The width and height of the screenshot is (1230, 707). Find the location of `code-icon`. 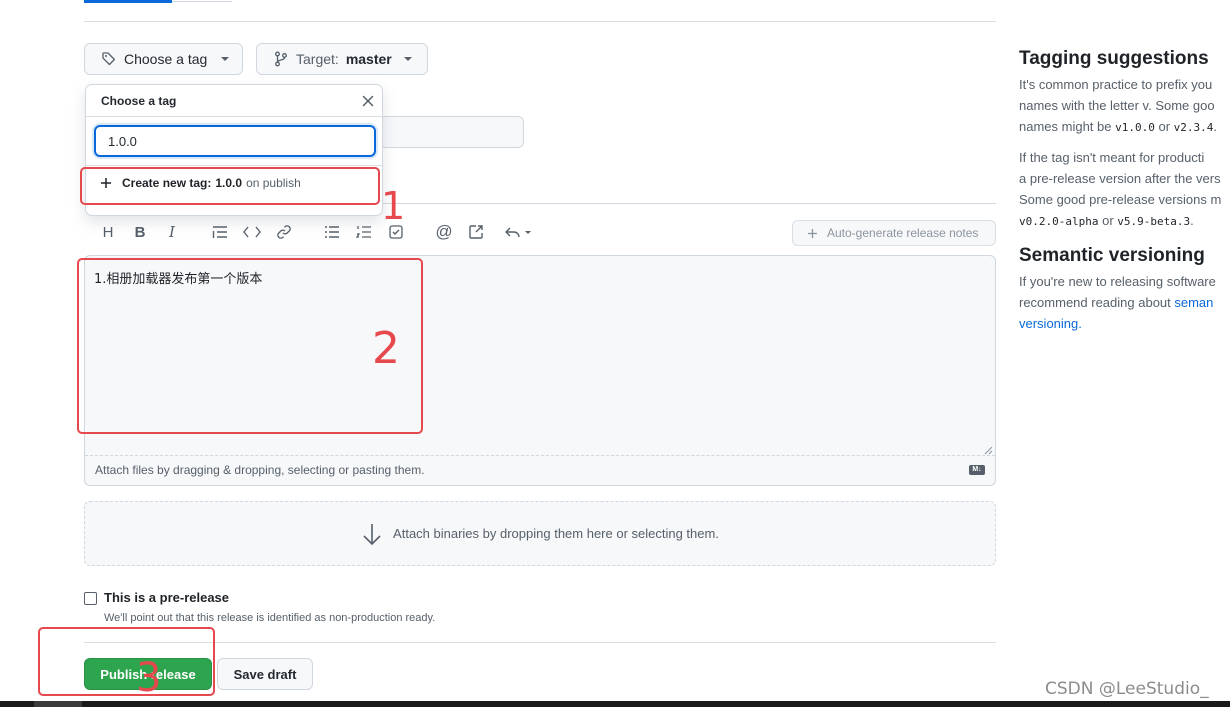

code-icon is located at coordinates (252, 232).